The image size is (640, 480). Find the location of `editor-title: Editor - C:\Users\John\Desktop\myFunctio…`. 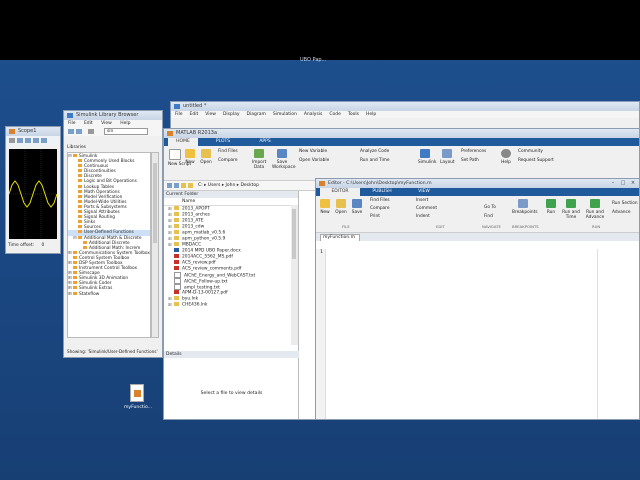

editor-title: Editor - C:\Users\John\Desktop\myFunctio… is located at coordinates (380, 183).